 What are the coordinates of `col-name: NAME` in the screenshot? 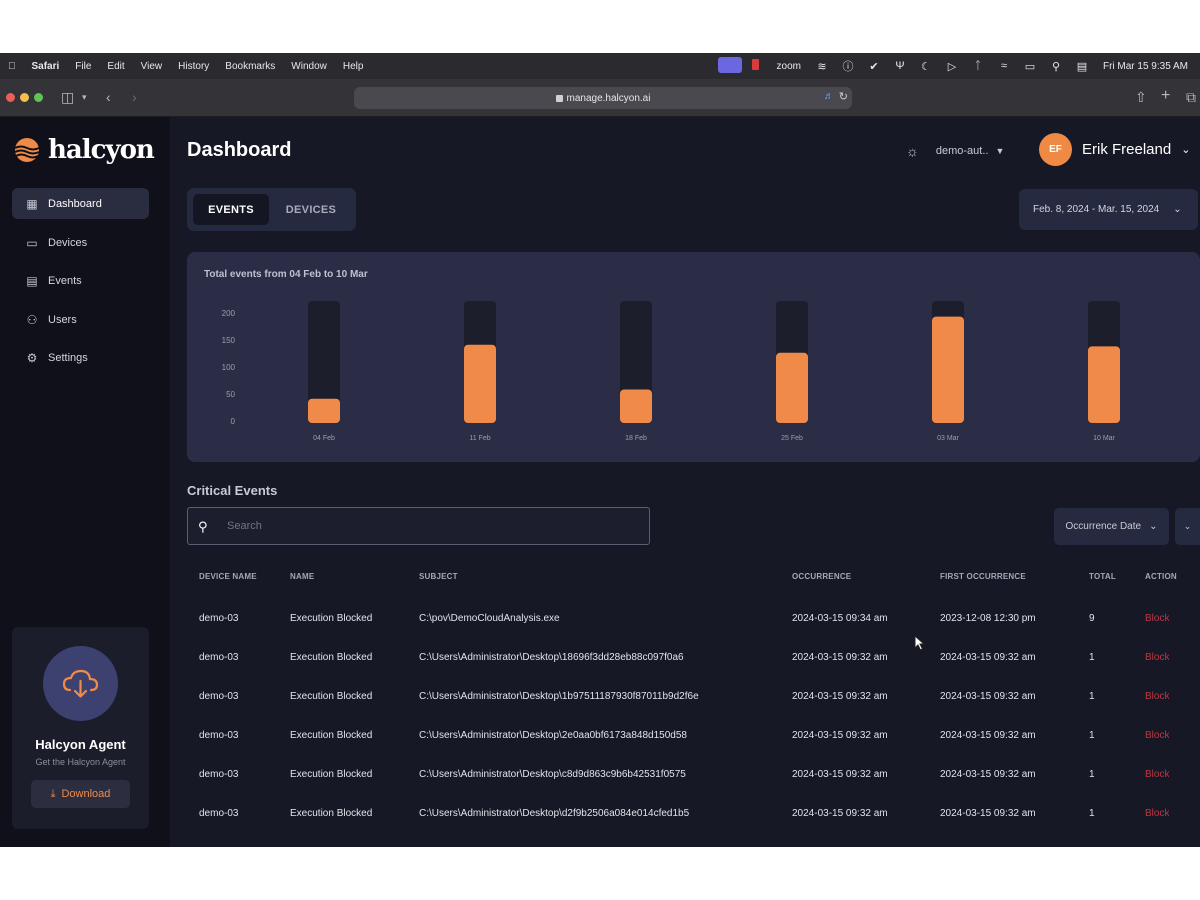 It's located at (302, 576).